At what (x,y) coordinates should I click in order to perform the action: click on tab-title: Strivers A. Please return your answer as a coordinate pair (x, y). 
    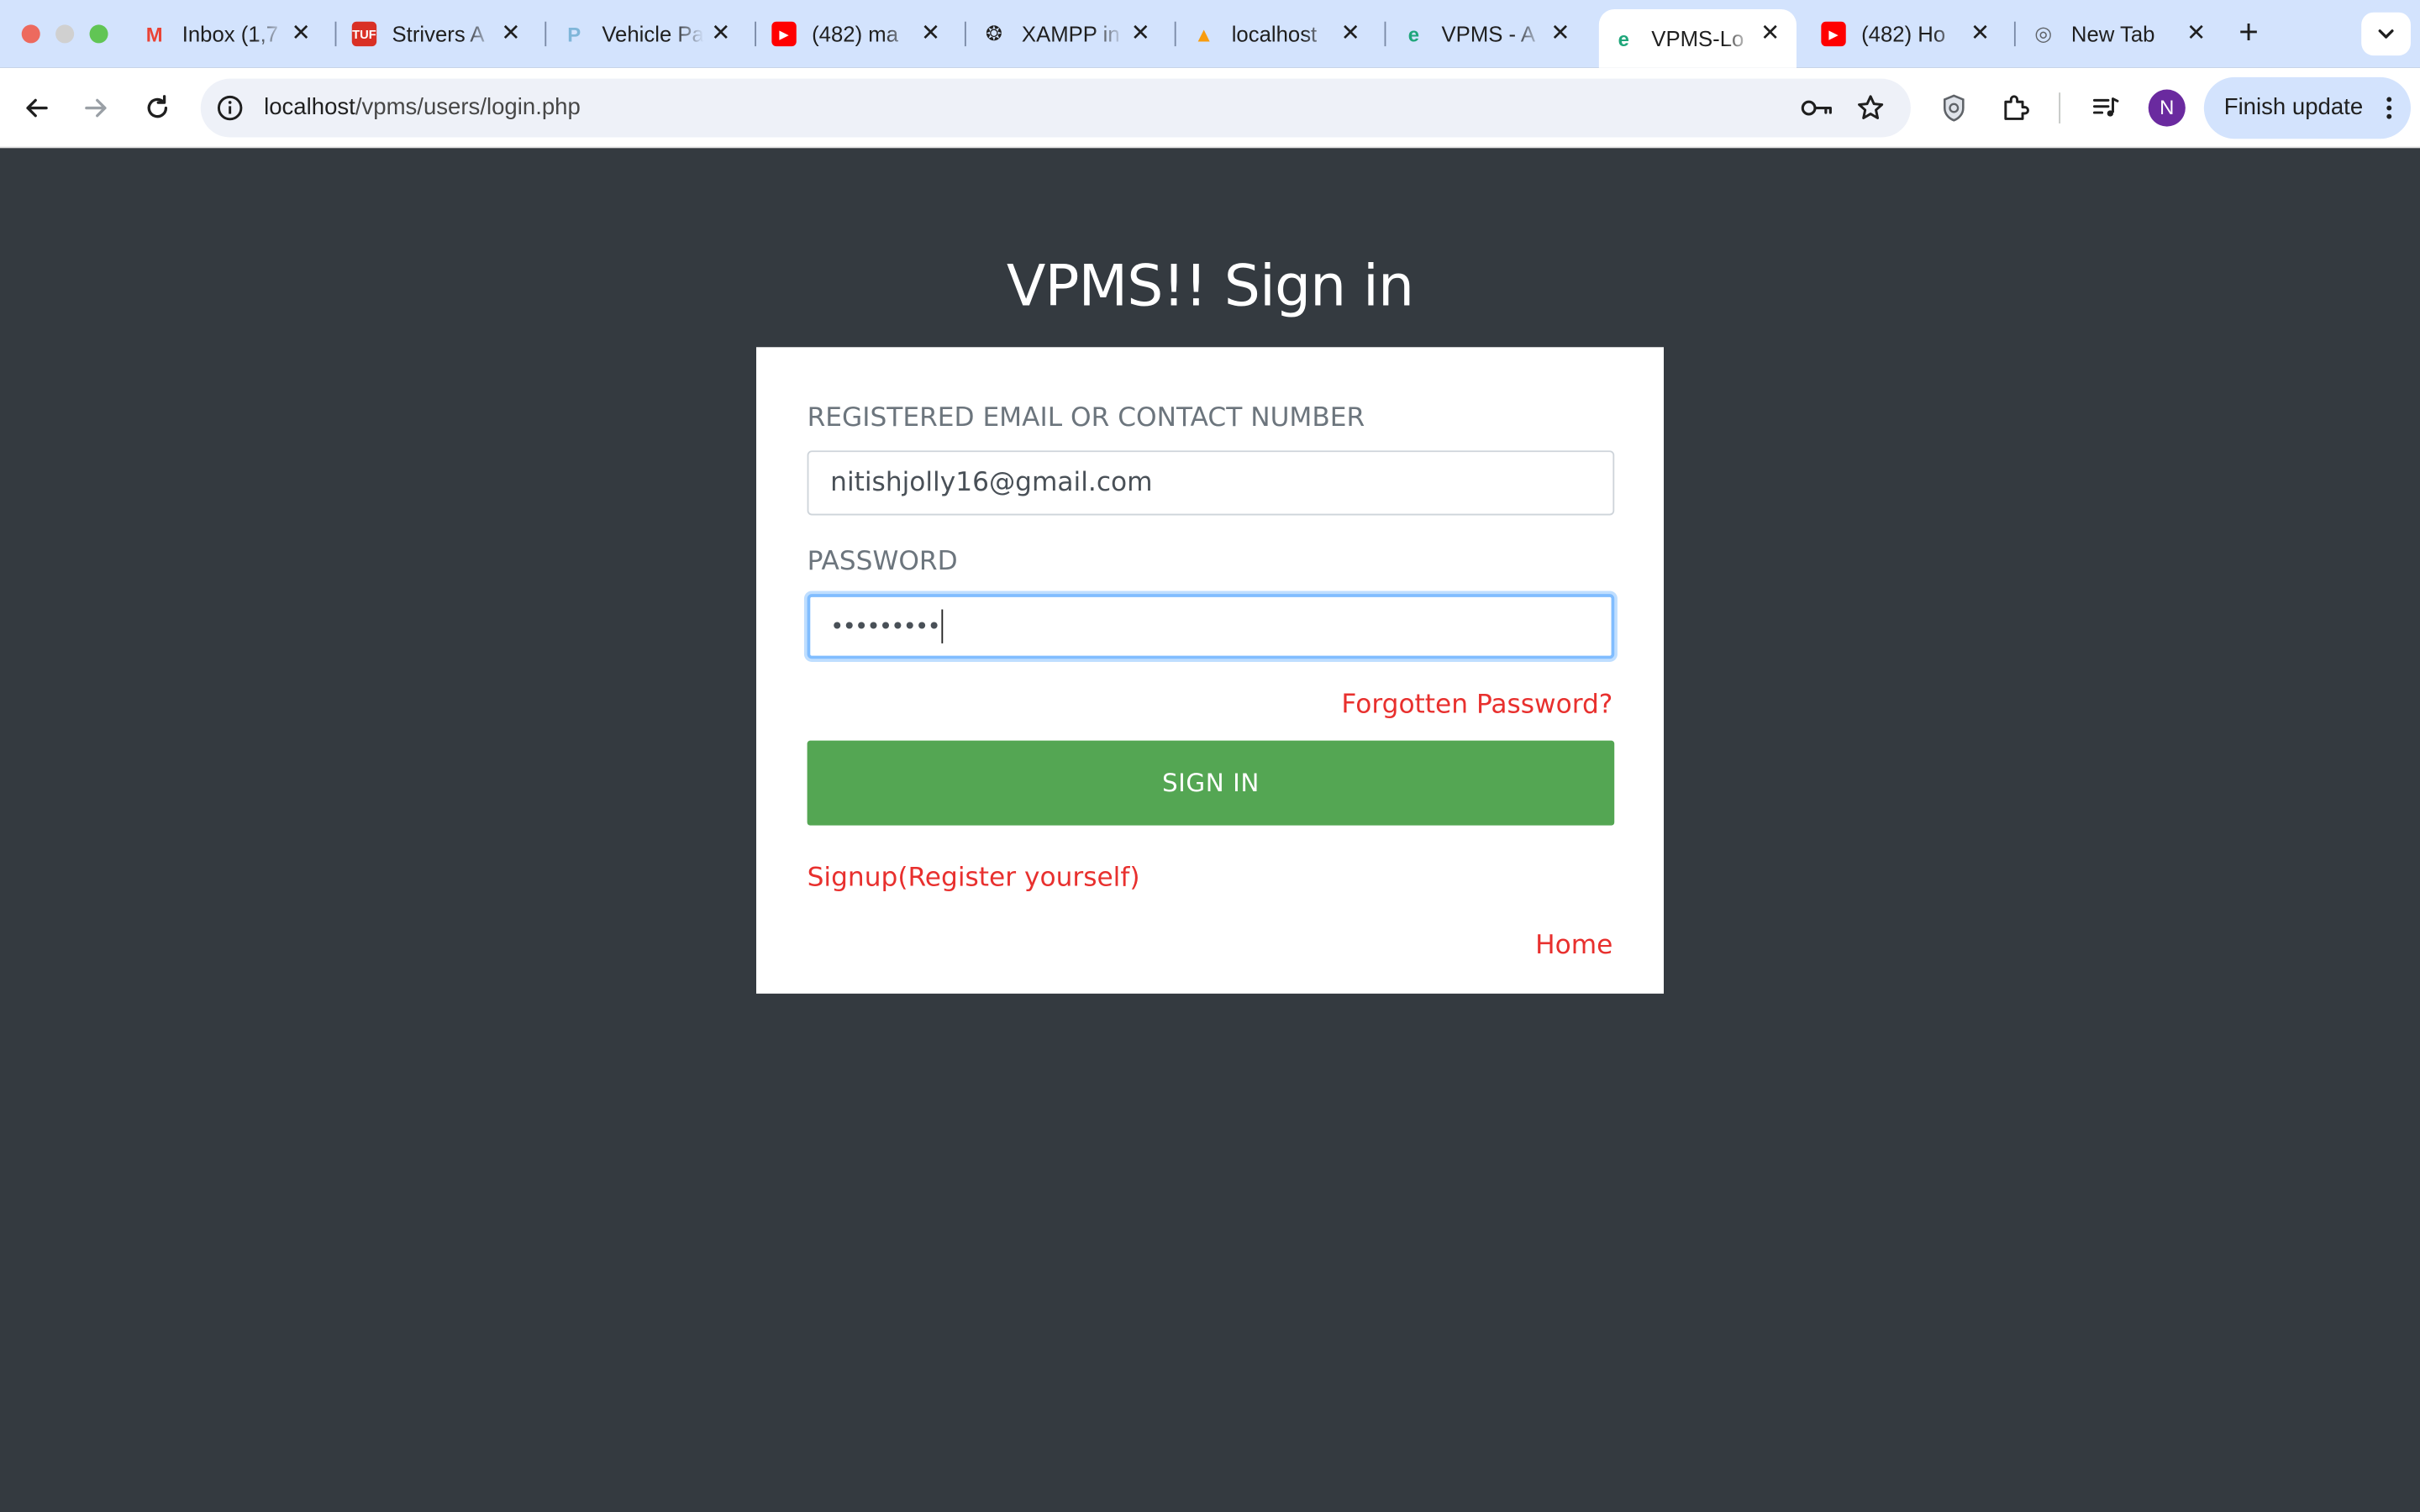
    Looking at the image, I should click on (438, 34).